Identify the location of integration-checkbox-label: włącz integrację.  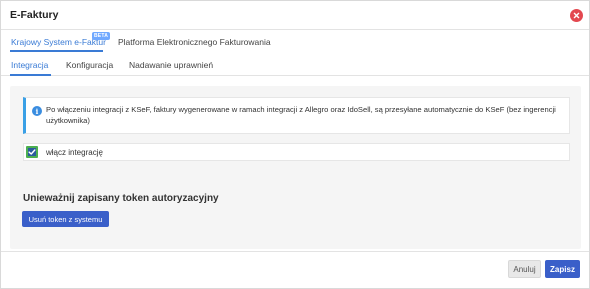
(74, 152).